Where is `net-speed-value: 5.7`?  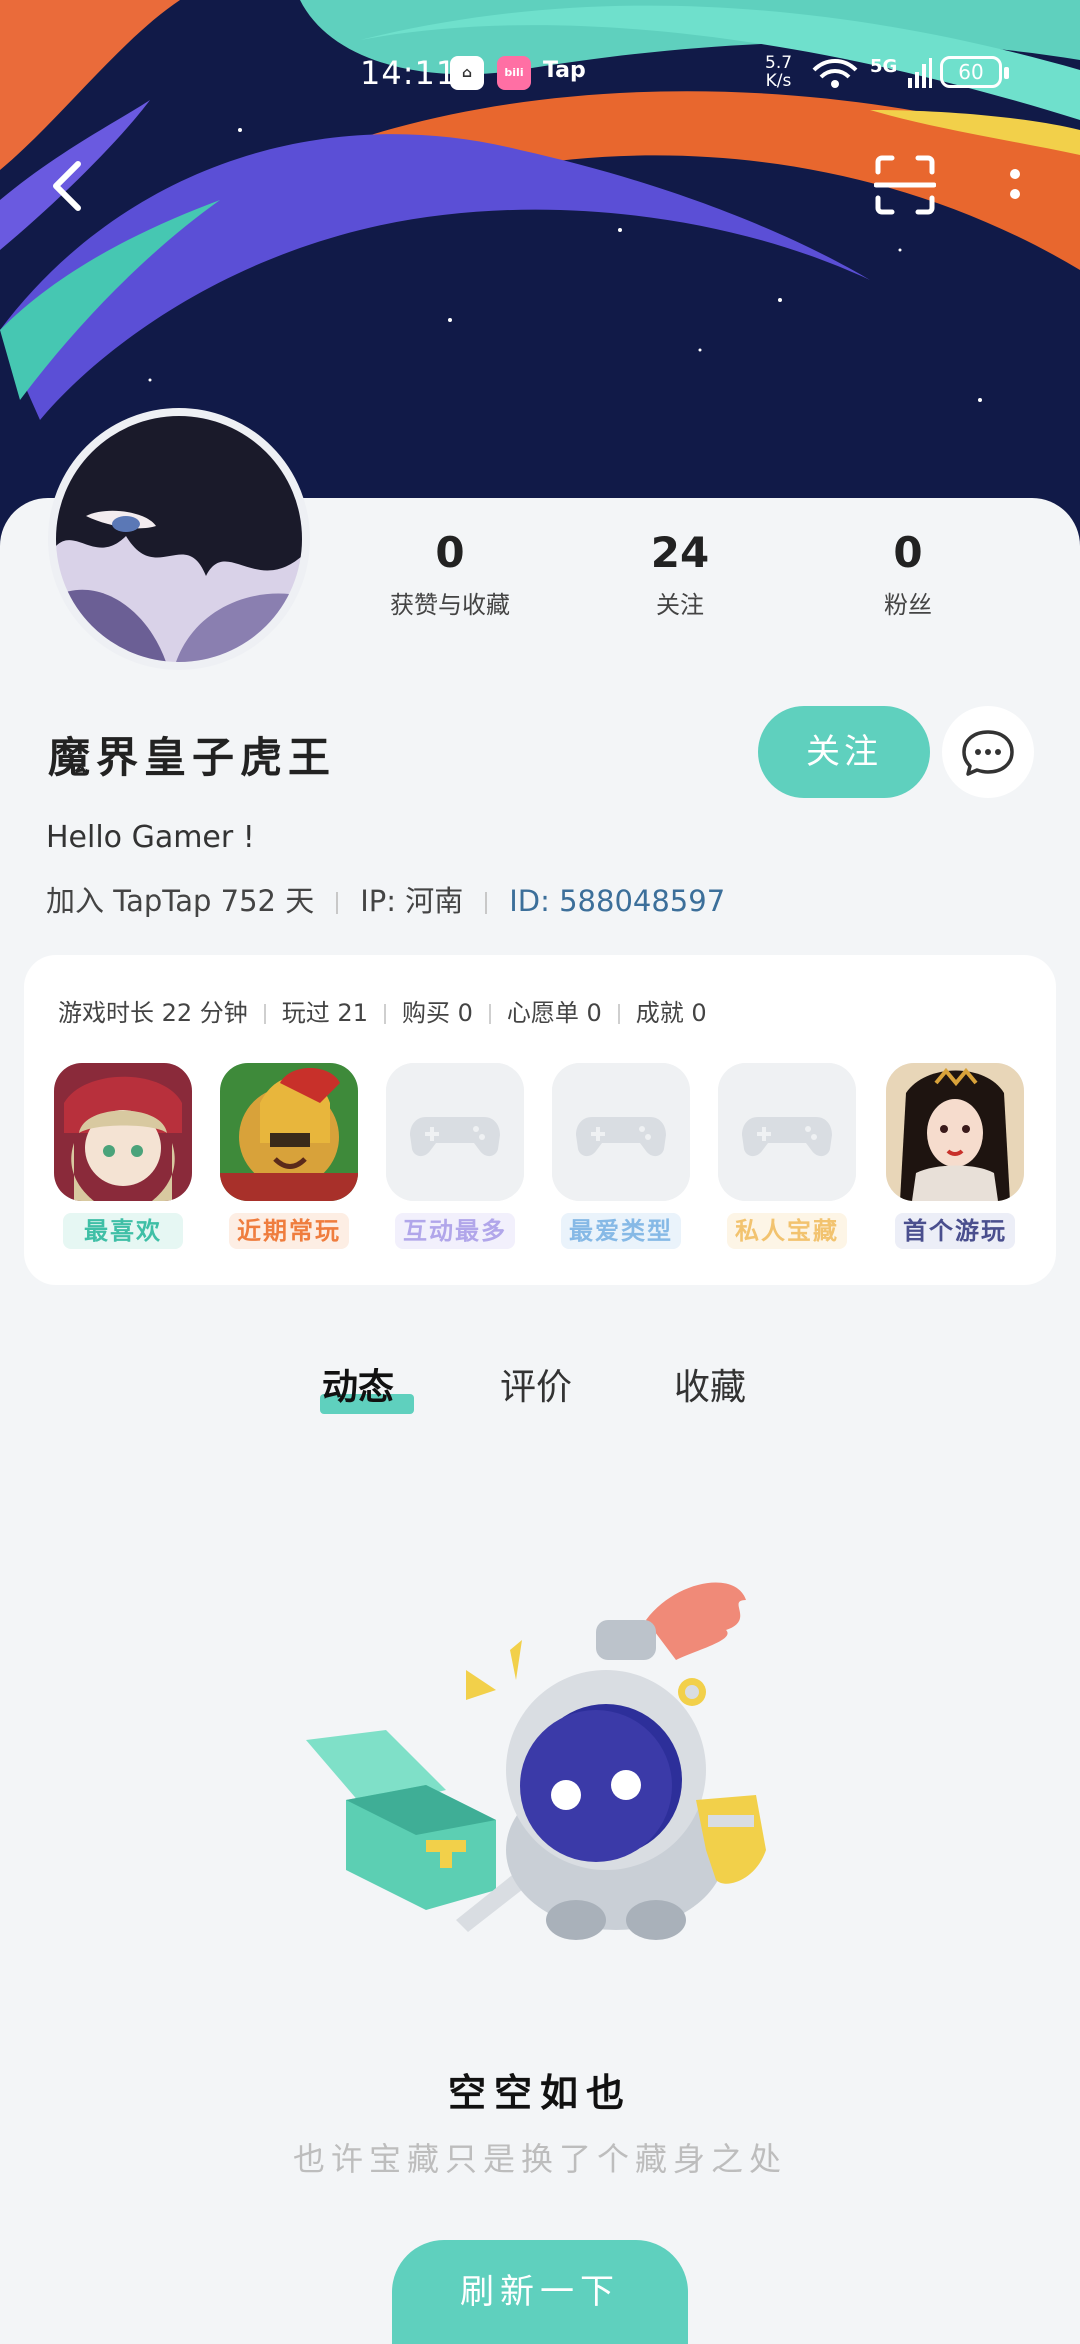 net-speed-value: 5.7 is located at coordinates (779, 63).